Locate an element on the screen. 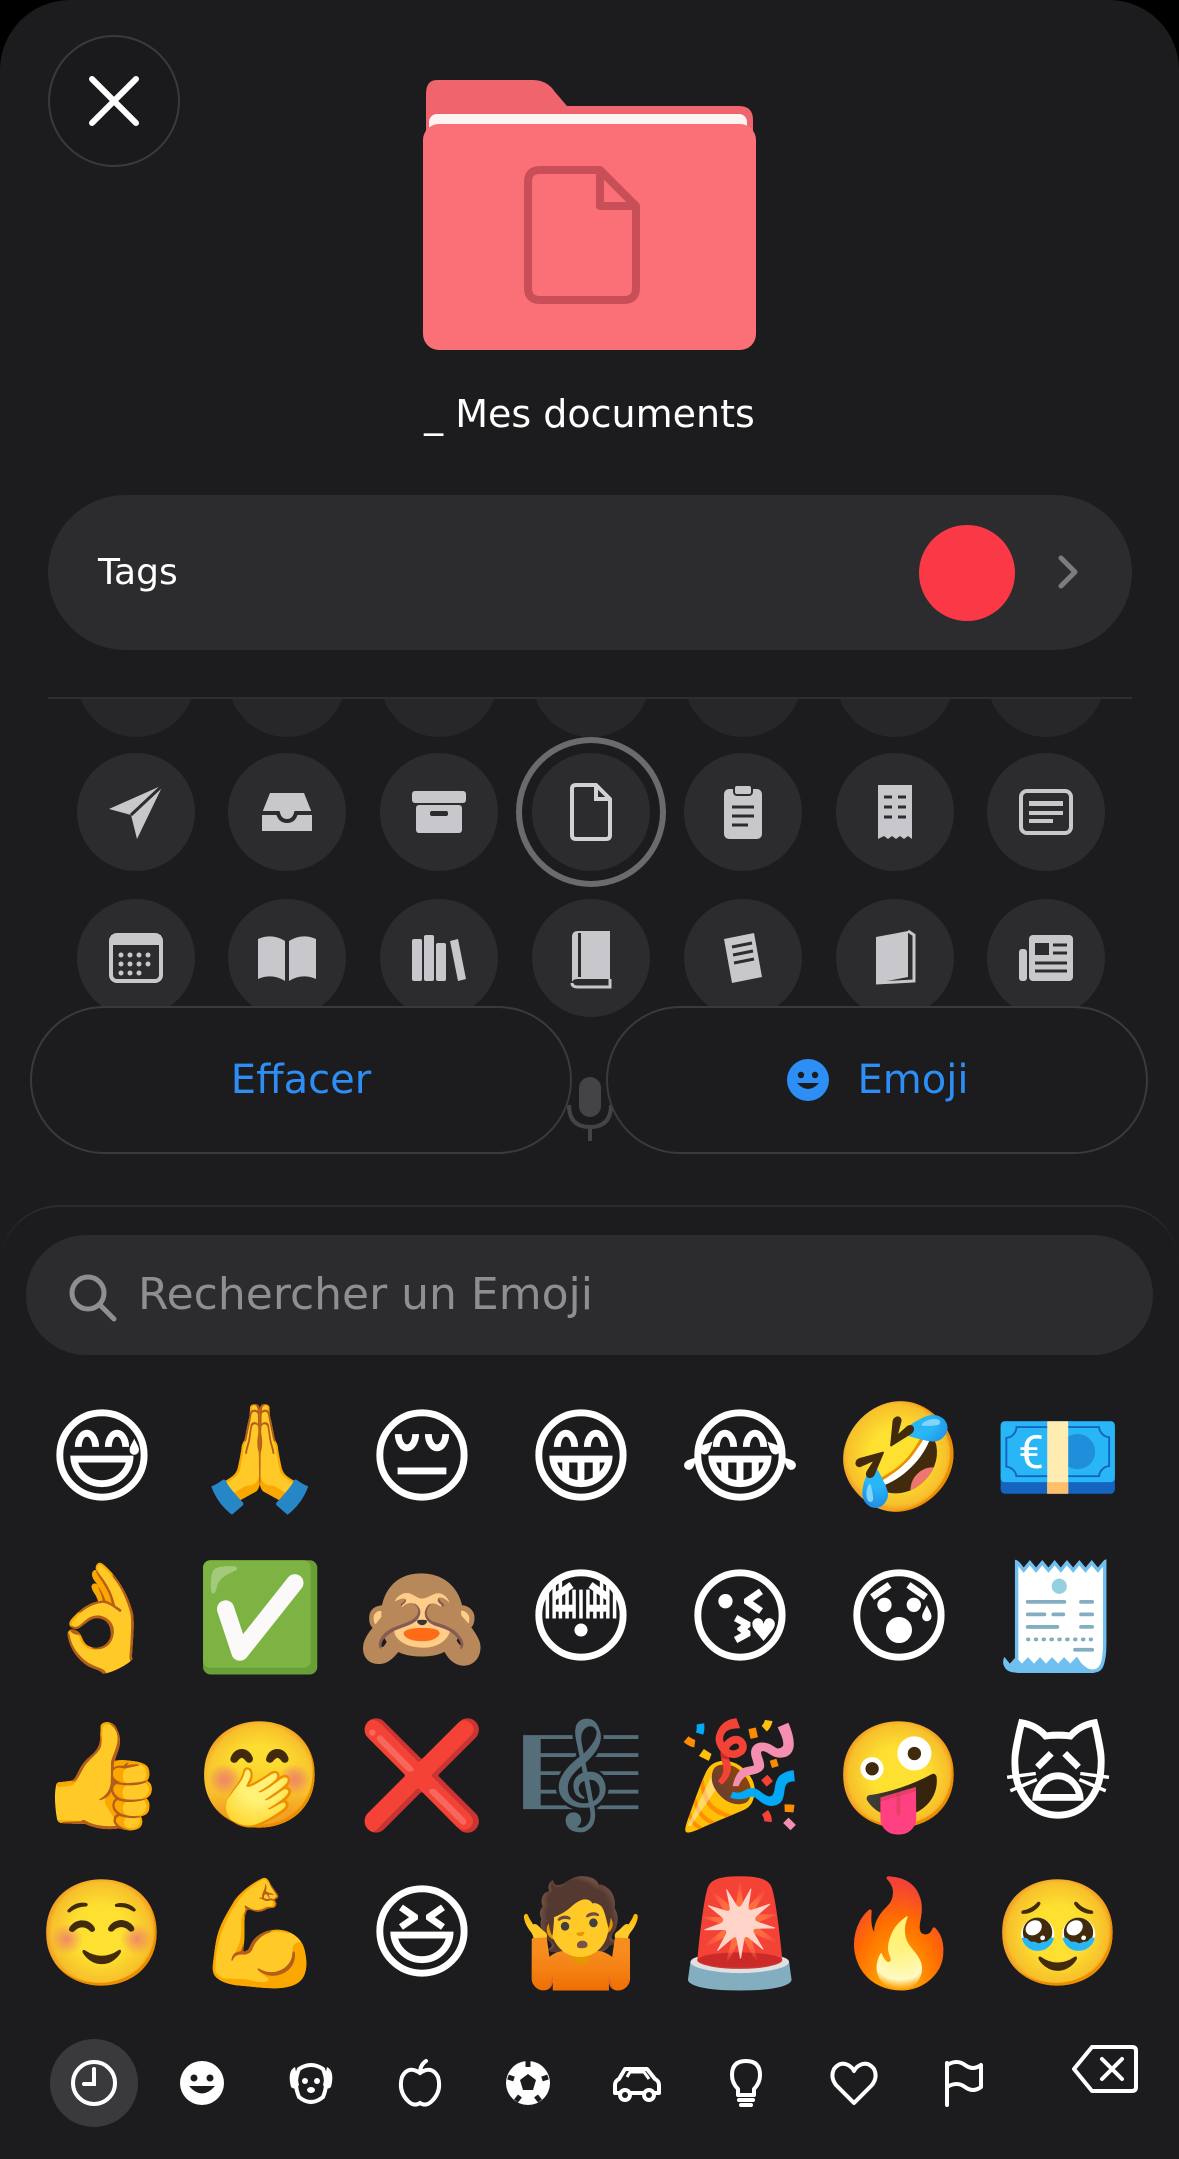 The image size is (1179, 2159). emoji-button: Emoji is located at coordinates (877, 1080).